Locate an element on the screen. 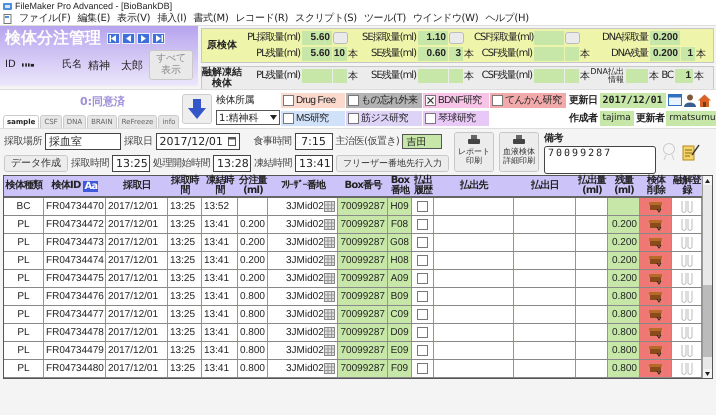 The image size is (716, 415). arrow-up-icon is located at coordinates (707, 180).